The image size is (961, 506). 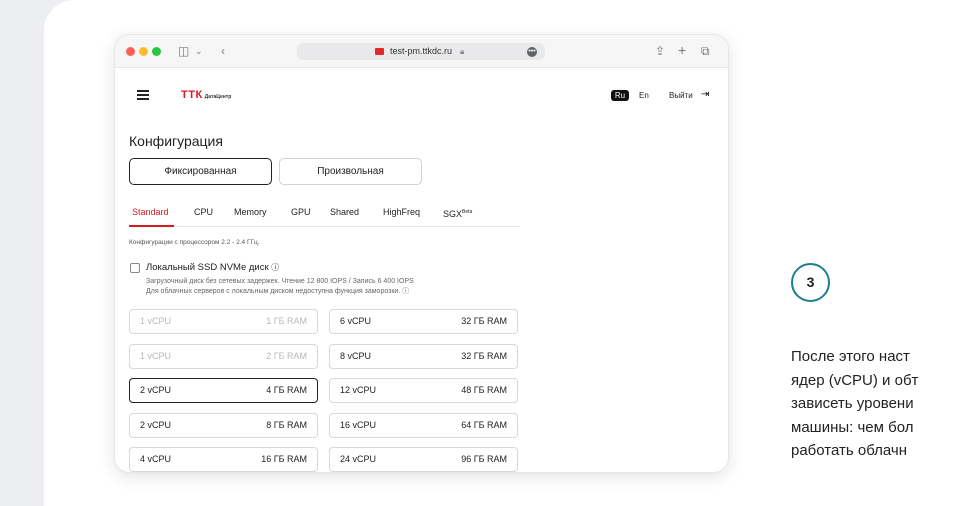 What do you see at coordinates (532, 52) in the screenshot?
I see `more-options-icon: •••` at bounding box center [532, 52].